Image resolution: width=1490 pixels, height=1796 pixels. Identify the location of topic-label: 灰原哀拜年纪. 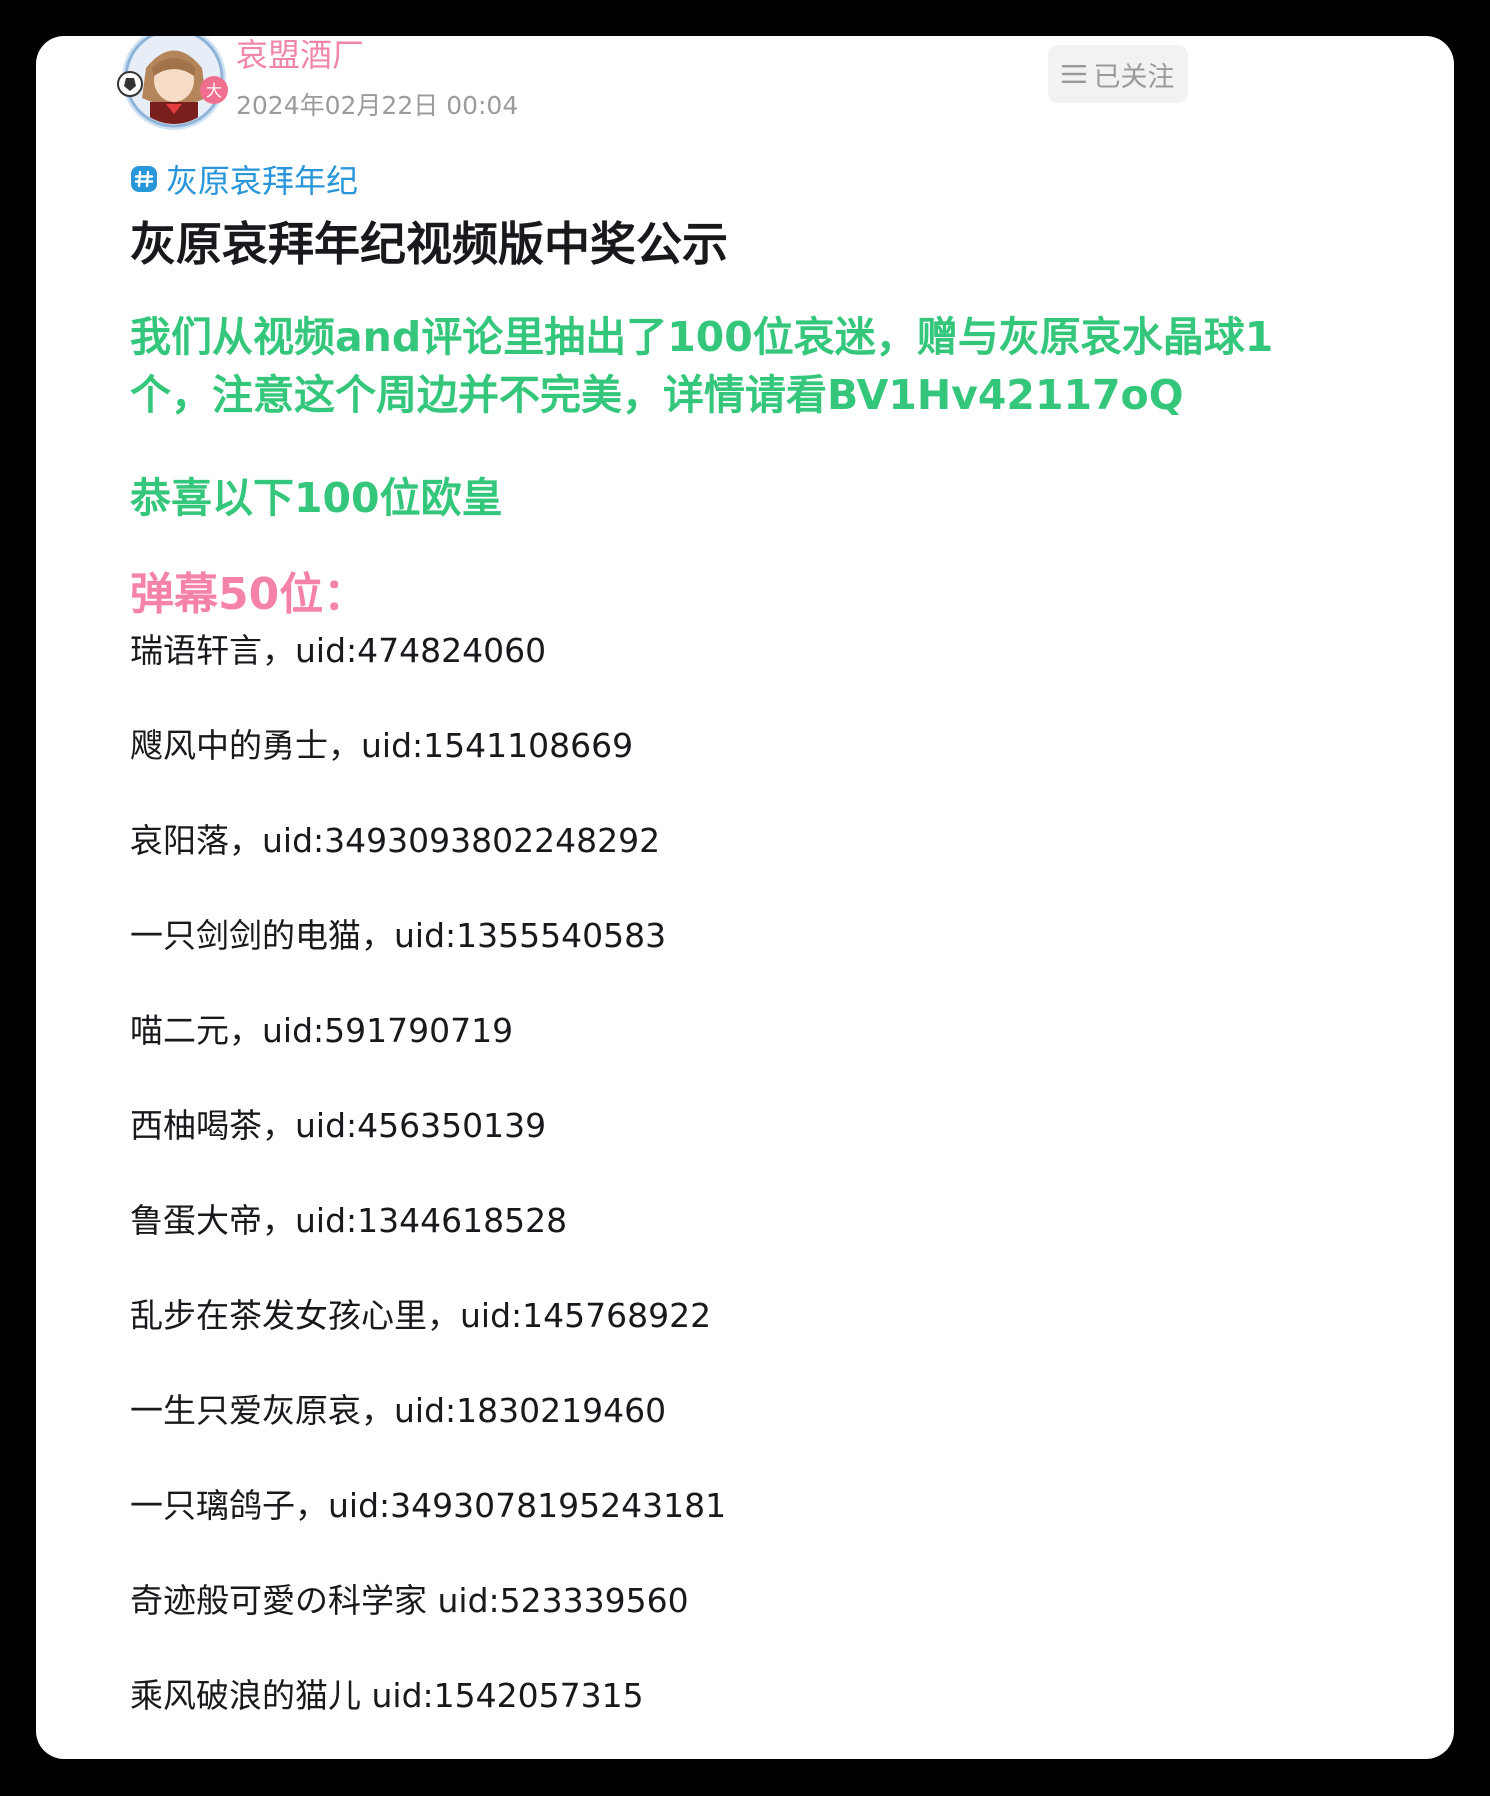
(262, 181).